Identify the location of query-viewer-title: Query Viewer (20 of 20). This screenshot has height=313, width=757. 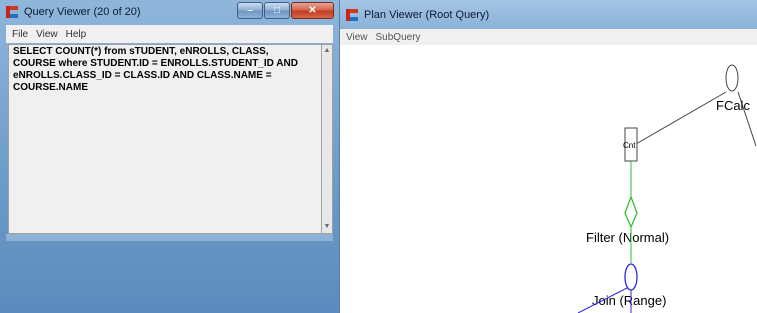
(82, 12).